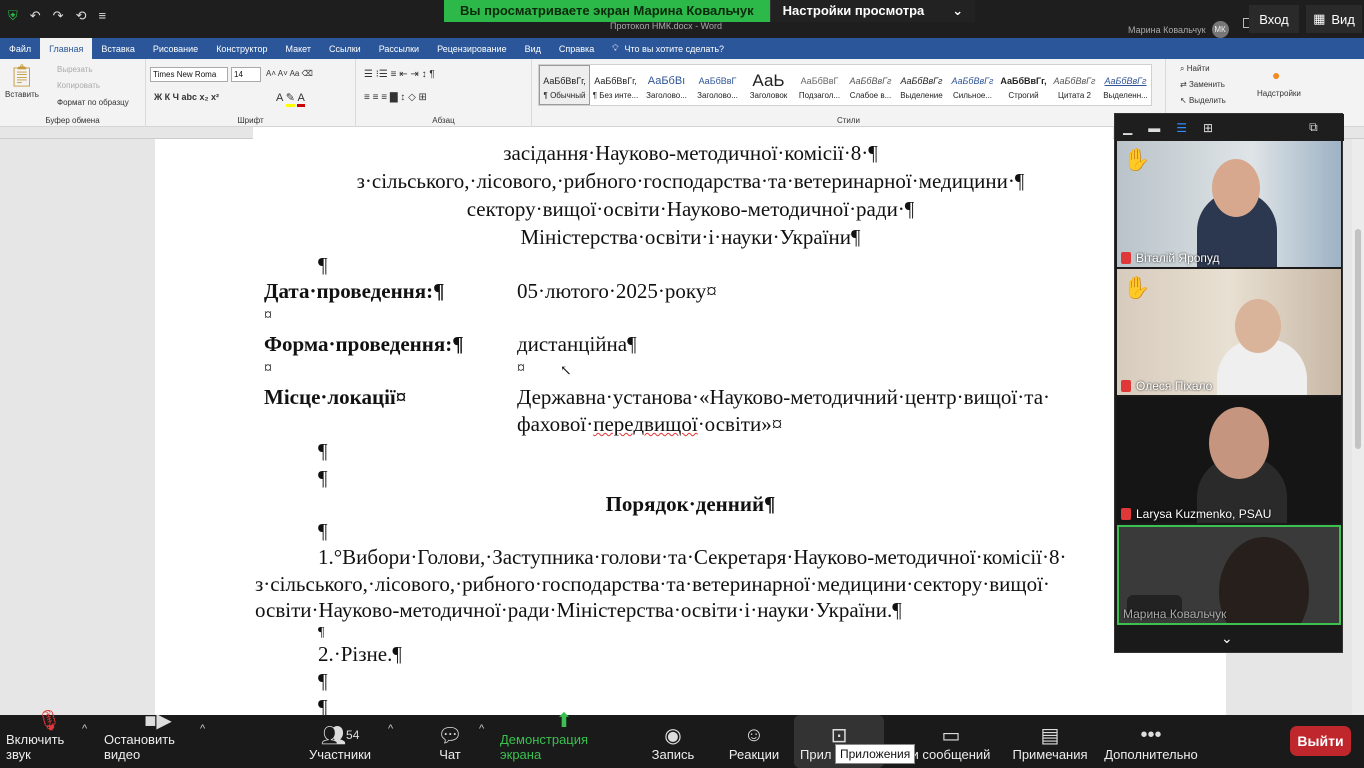 The image size is (1364, 768). Describe the element at coordinates (1274, 19) in the screenshot. I see `enter-button: Вход` at that location.